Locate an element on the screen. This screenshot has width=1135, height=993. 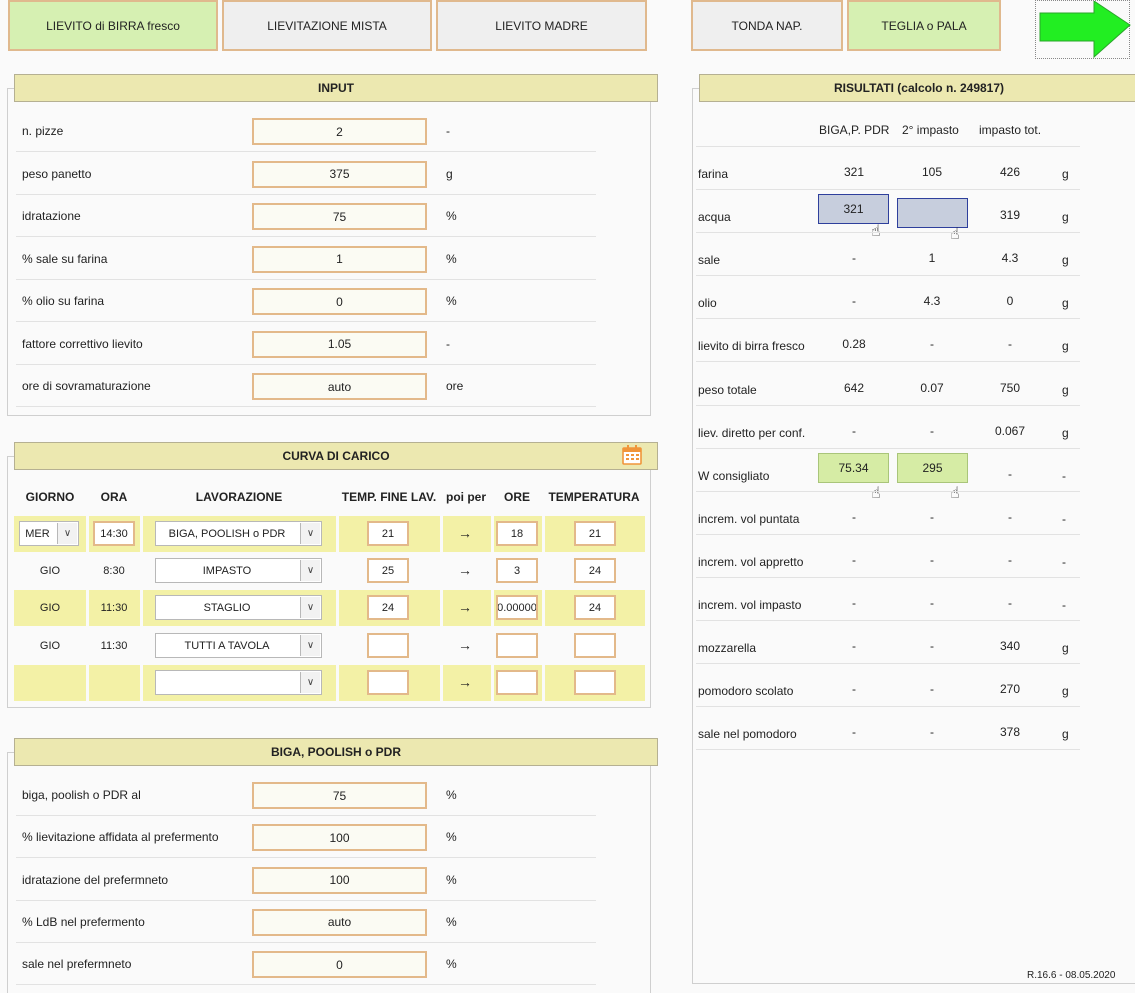
input-row-field: 0 is located at coordinates (339, 301).